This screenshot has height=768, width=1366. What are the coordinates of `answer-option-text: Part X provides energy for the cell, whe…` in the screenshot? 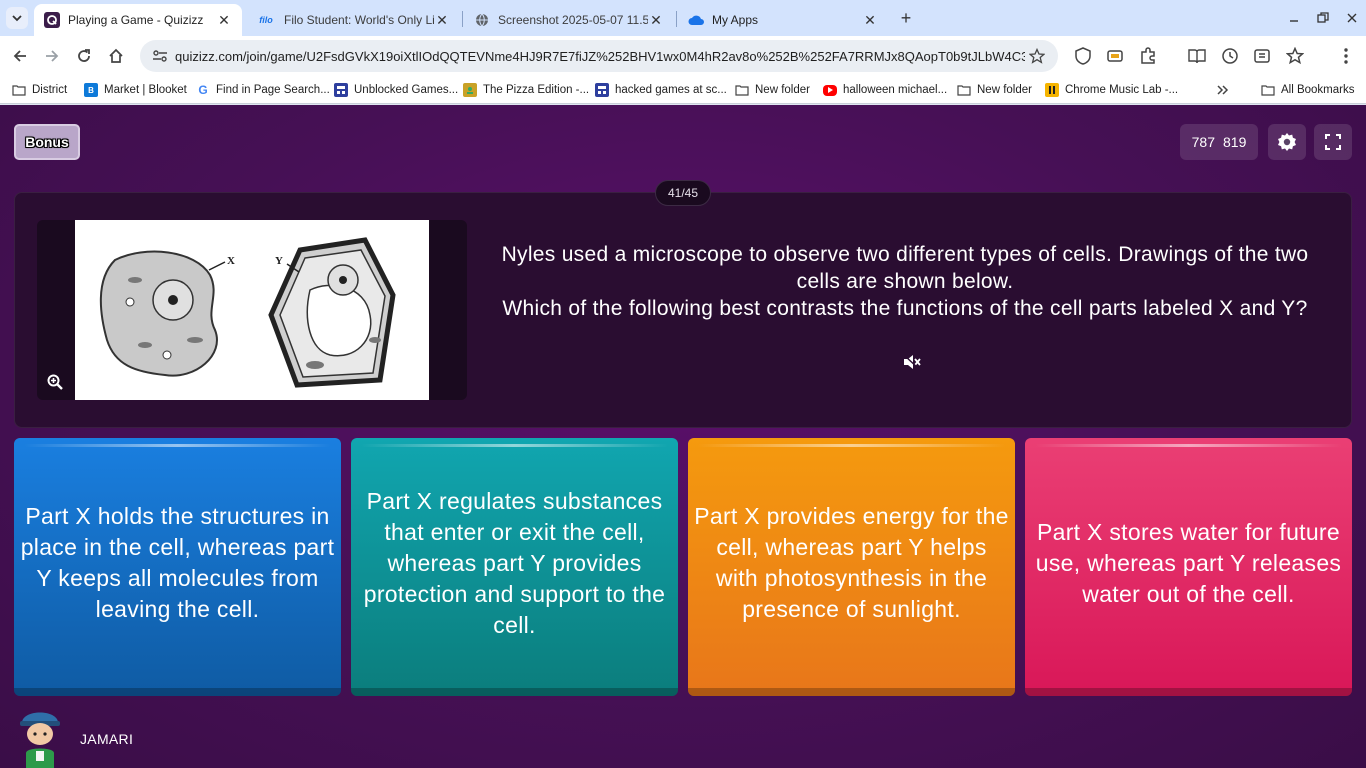 It's located at (851, 562).